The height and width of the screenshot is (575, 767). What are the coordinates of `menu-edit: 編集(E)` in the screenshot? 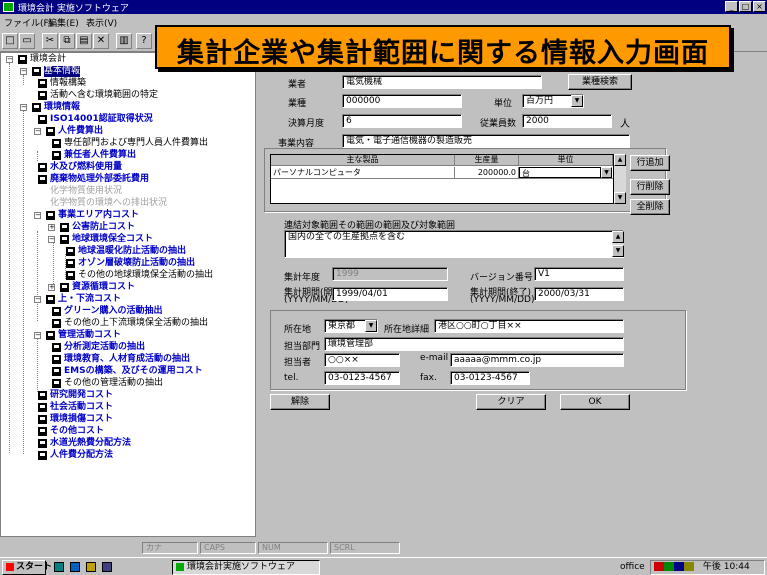 It's located at (63, 22).